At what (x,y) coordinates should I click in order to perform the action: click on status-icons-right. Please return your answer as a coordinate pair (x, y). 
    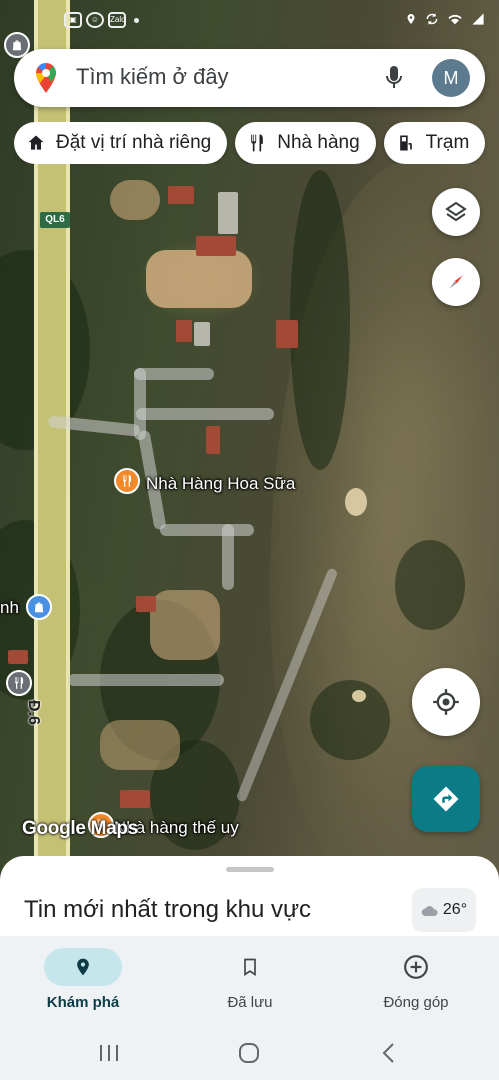
    Looking at the image, I should click on (445, 20).